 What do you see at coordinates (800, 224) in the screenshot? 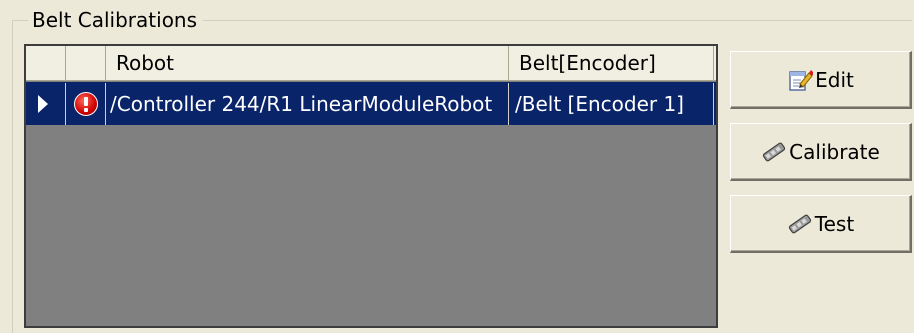
I see `test-tool-icon` at bounding box center [800, 224].